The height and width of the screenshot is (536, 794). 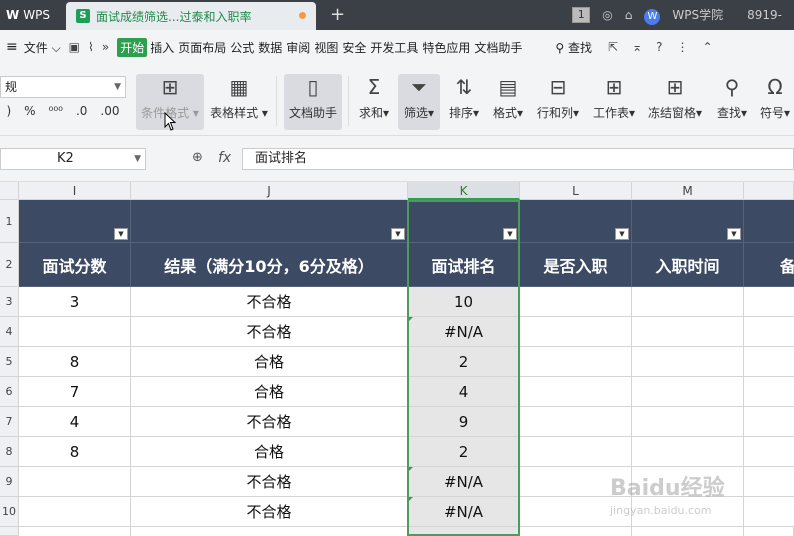 I want to click on cell-i6: 7, so click(x=75, y=392).